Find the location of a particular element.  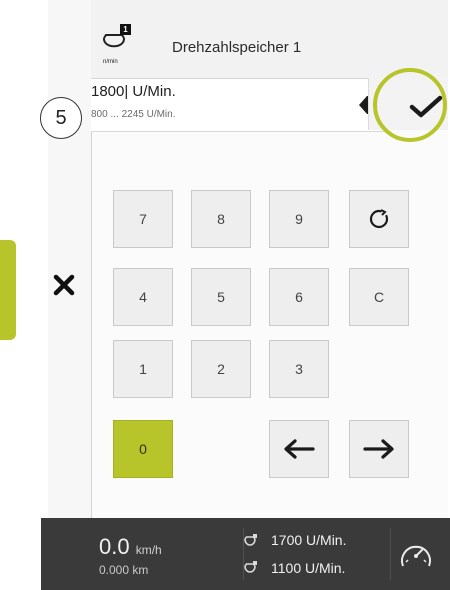

memory-badge: 1 is located at coordinates (125, 29).